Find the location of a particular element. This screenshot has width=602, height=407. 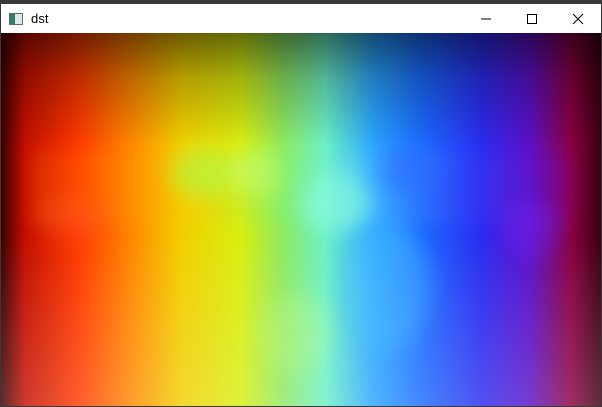

app-icon is located at coordinates (16, 18).